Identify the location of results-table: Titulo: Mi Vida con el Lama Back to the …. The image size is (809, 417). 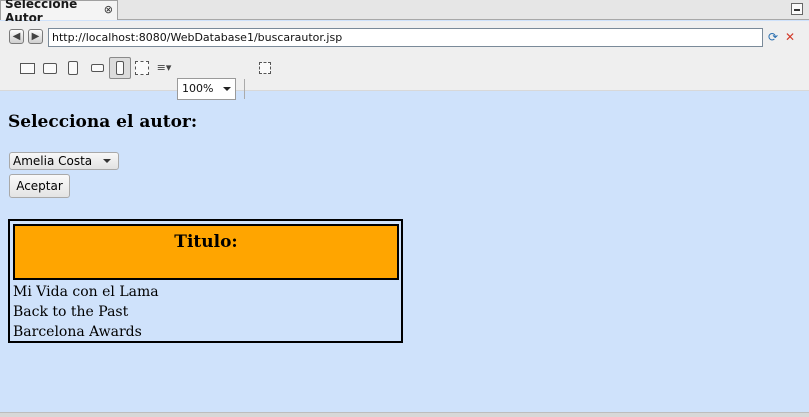
(205, 281).